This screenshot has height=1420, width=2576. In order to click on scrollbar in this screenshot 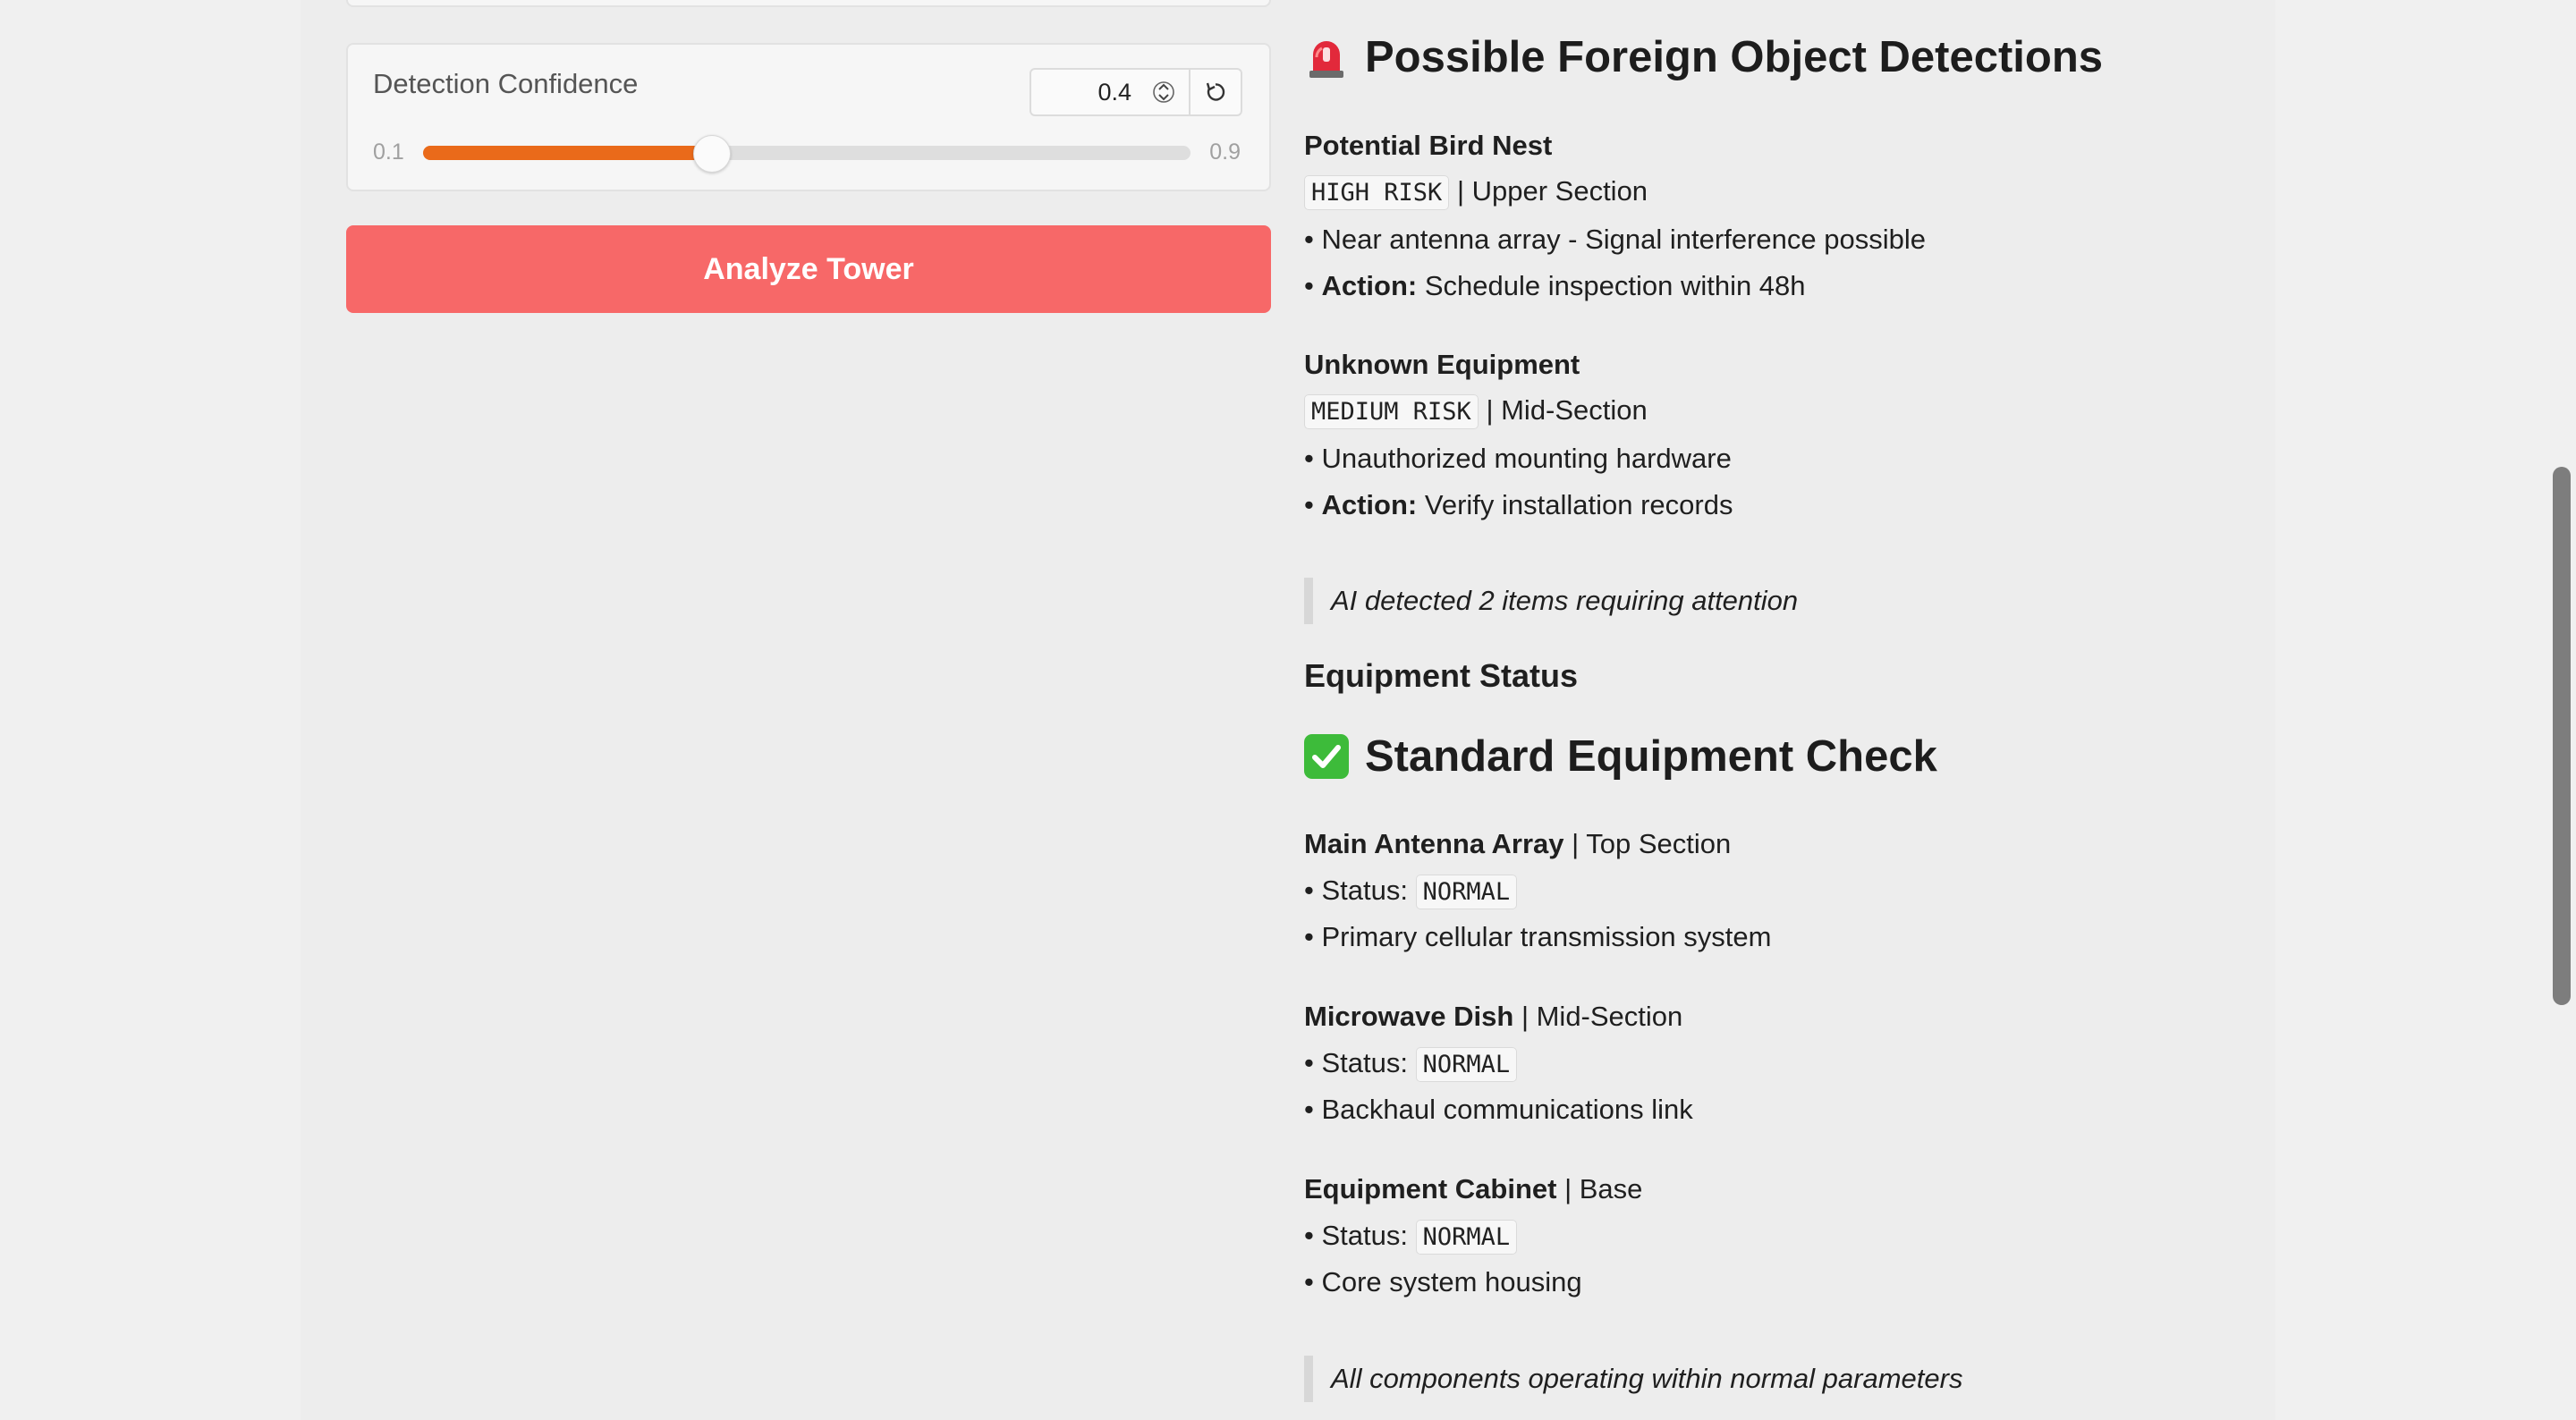, I will do `click(2561, 710)`.